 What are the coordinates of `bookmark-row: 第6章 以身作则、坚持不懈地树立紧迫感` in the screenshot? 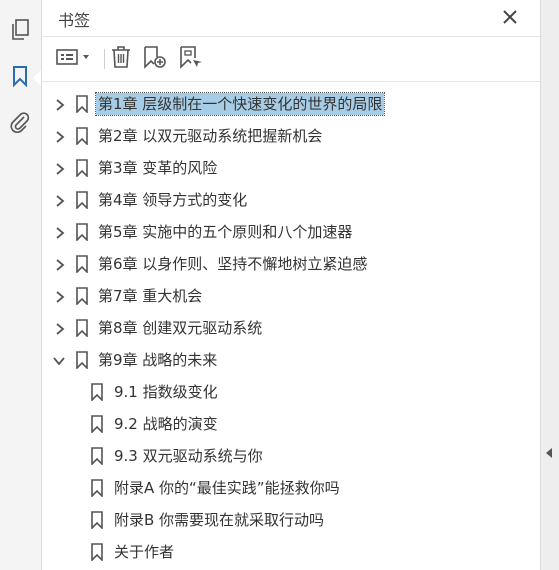 It's located at (291, 264).